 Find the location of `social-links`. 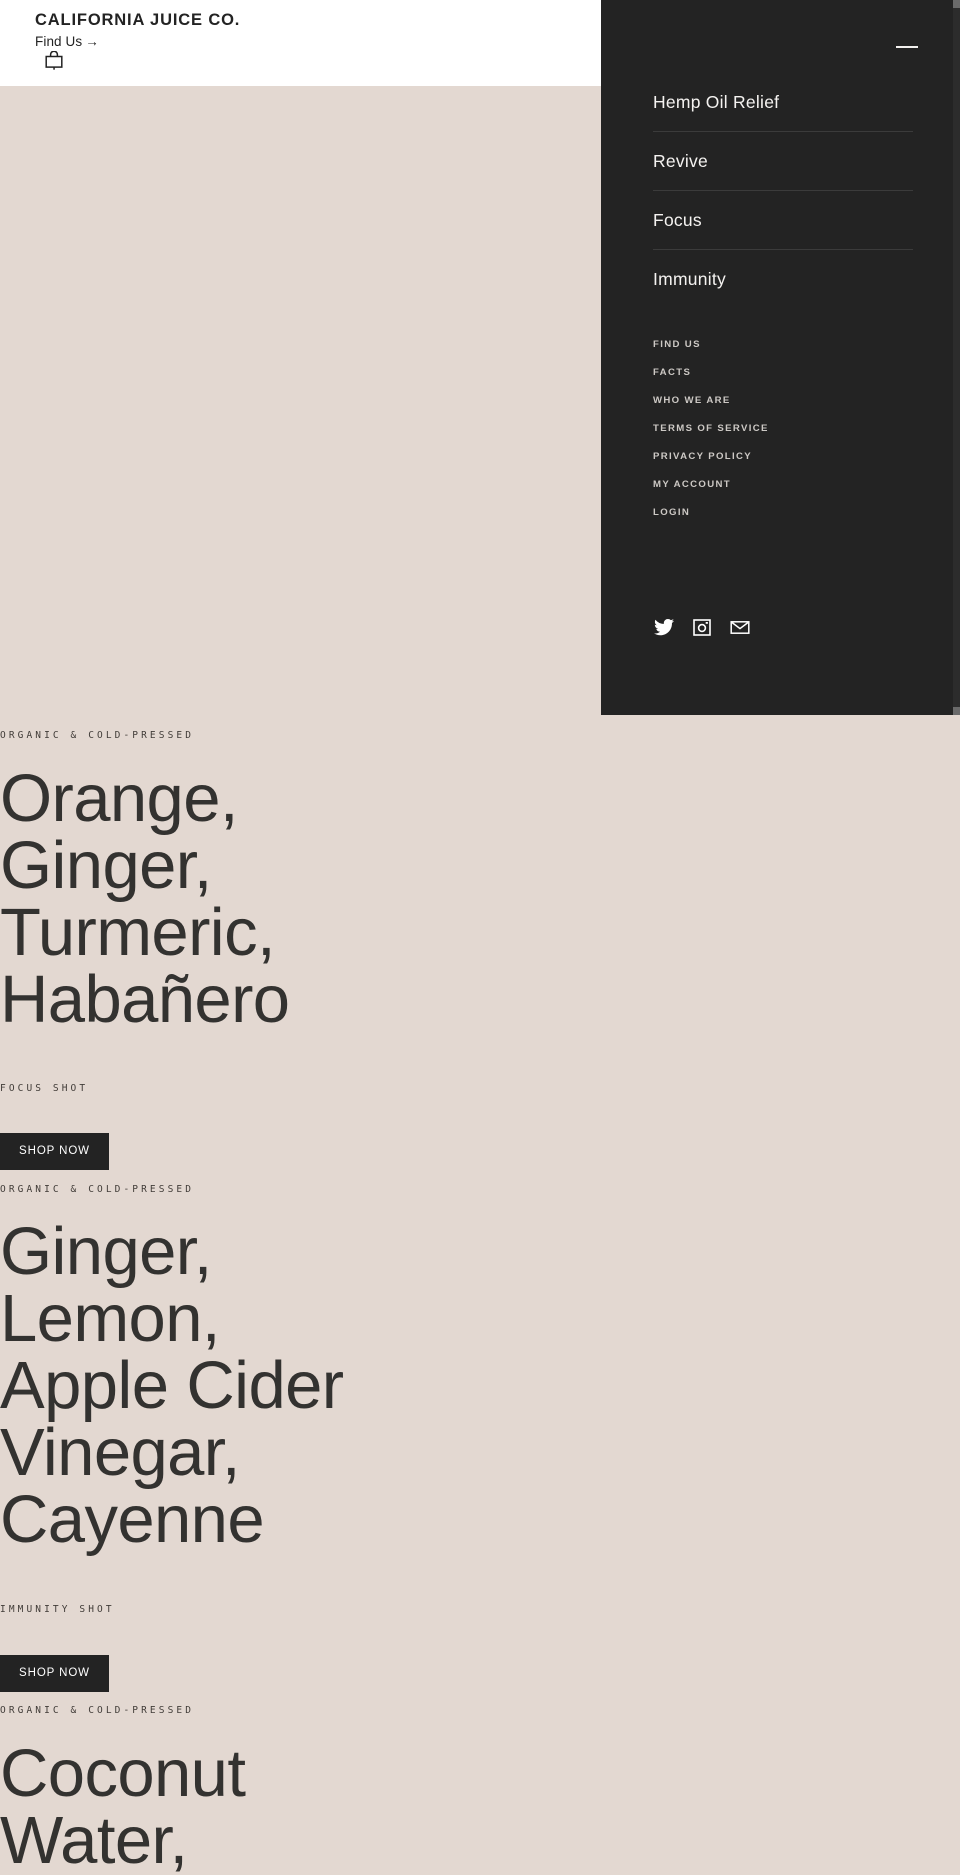

social-links is located at coordinates (702, 627).